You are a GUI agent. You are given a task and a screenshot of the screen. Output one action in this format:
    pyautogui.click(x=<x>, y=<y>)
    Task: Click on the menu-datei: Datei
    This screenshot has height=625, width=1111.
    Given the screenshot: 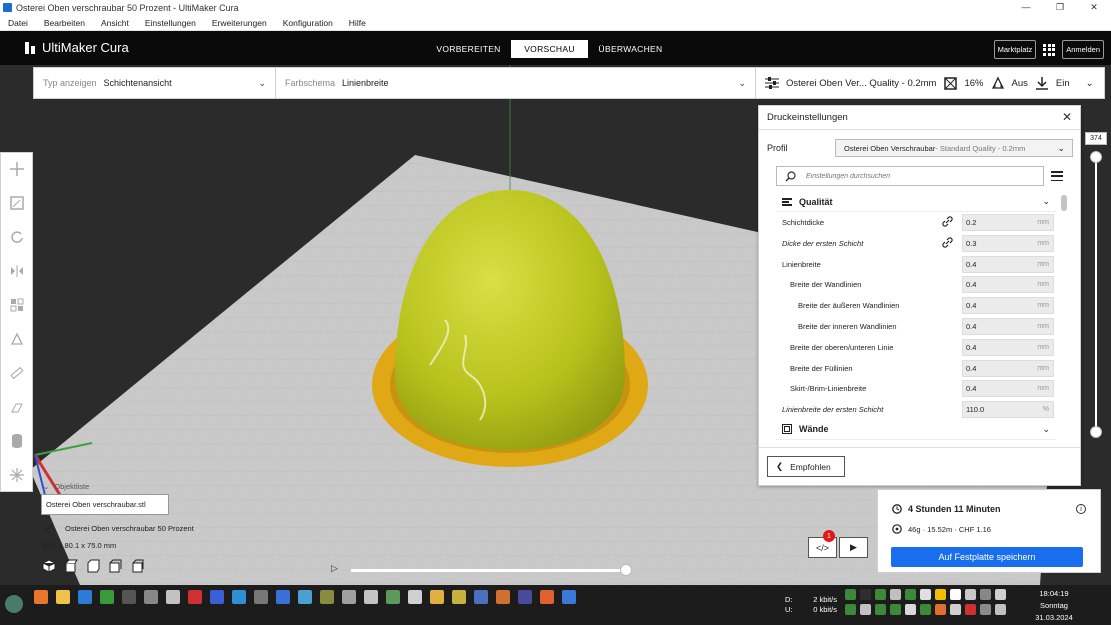 What is the action you would take?
    pyautogui.click(x=18, y=23)
    